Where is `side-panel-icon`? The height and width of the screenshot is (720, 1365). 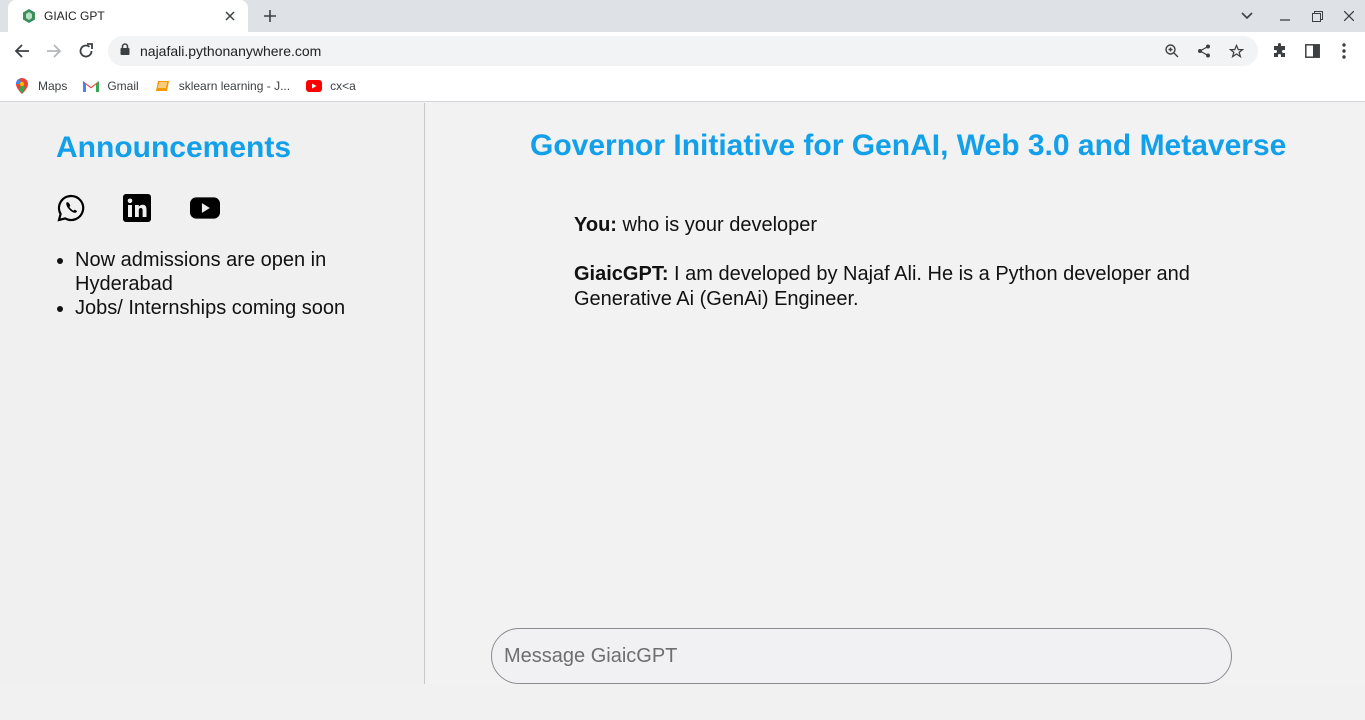 side-panel-icon is located at coordinates (1312, 51).